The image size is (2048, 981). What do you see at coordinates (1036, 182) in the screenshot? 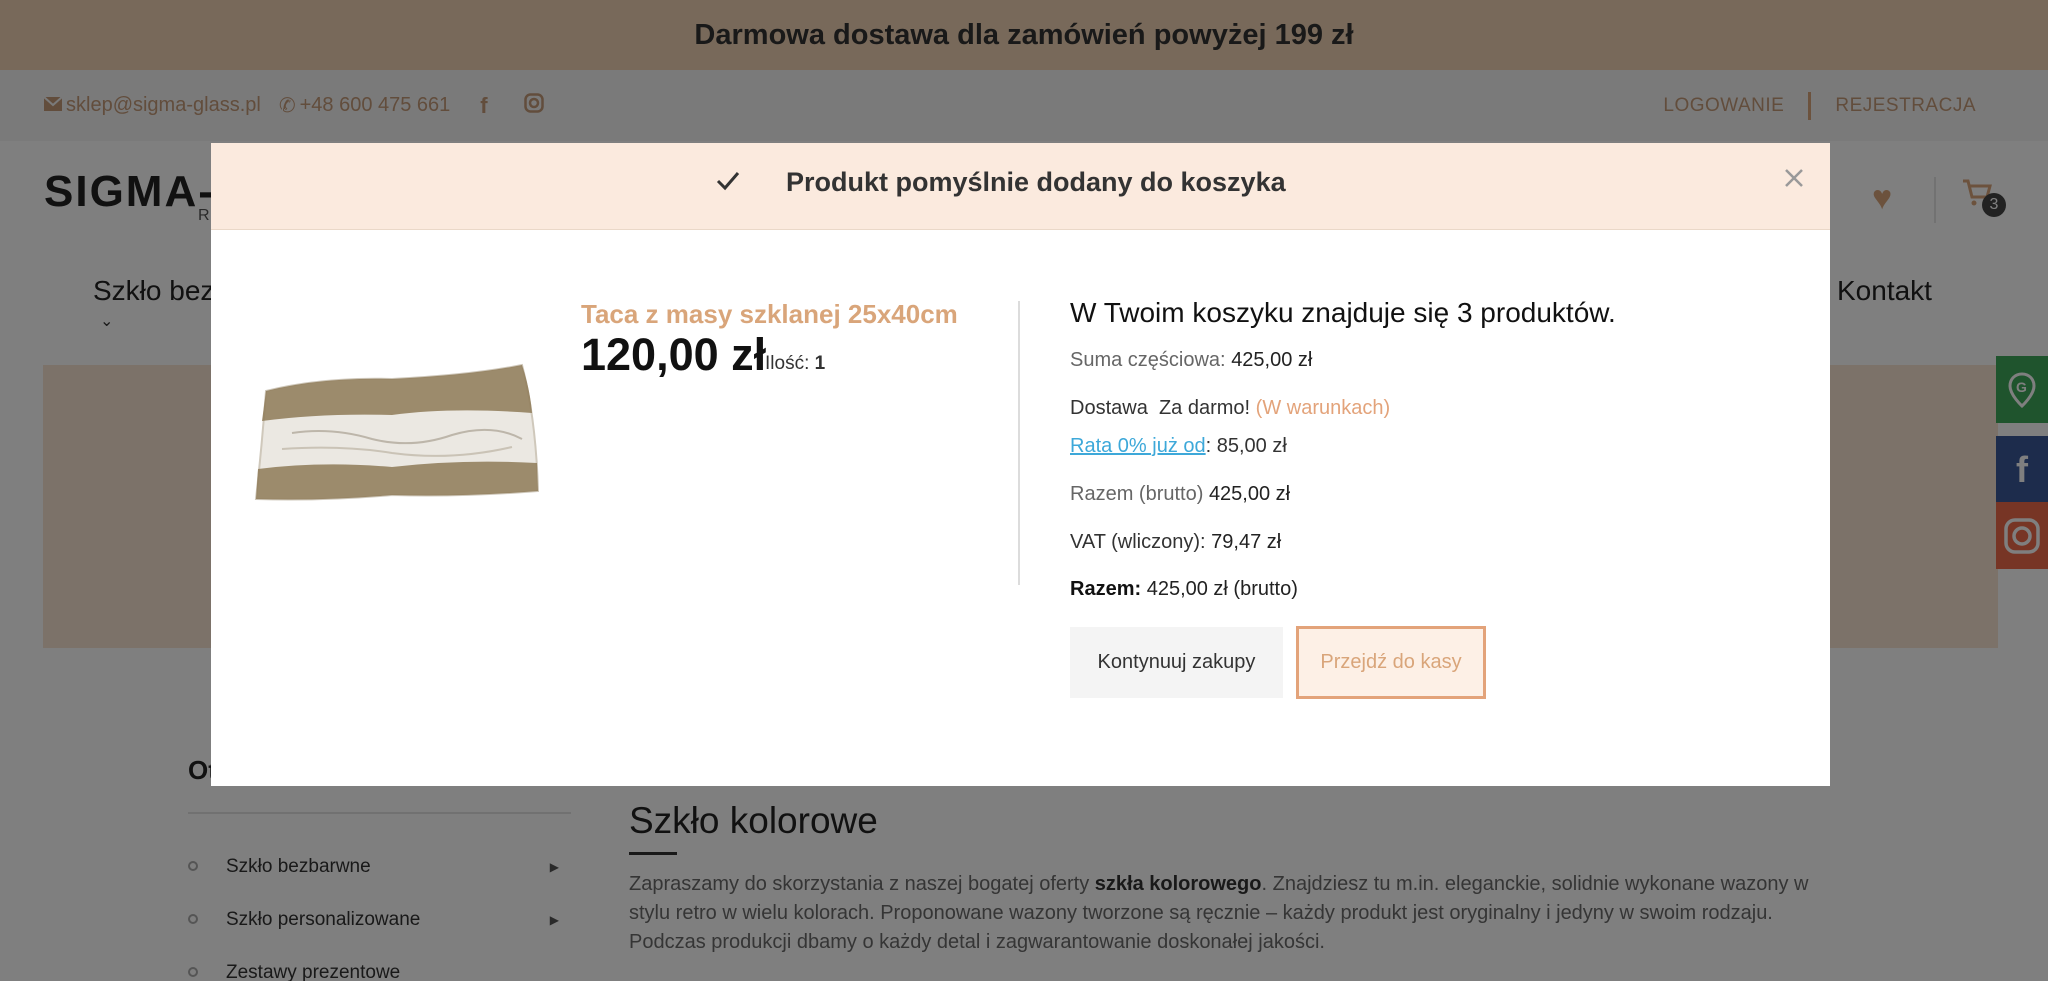
I see `modal-title: Produkt pomyślnie dodany do koszyka` at bounding box center [1036, 182].